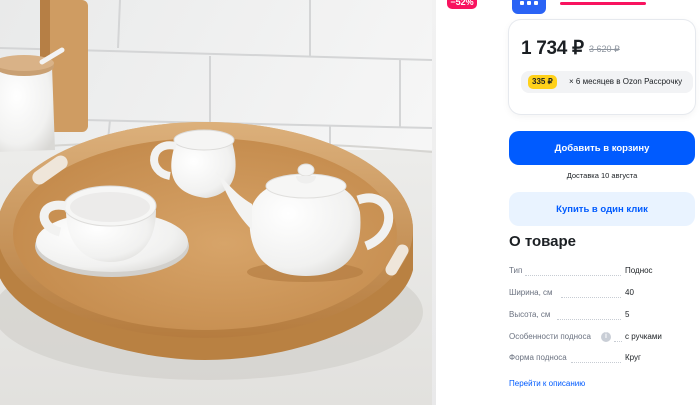 Image resolution: width=700 pixels, height=405 pixels. Describe the element at coordinates (550, 336) in the screenshot. I see `spec-label: Особенности подноса` at that location.